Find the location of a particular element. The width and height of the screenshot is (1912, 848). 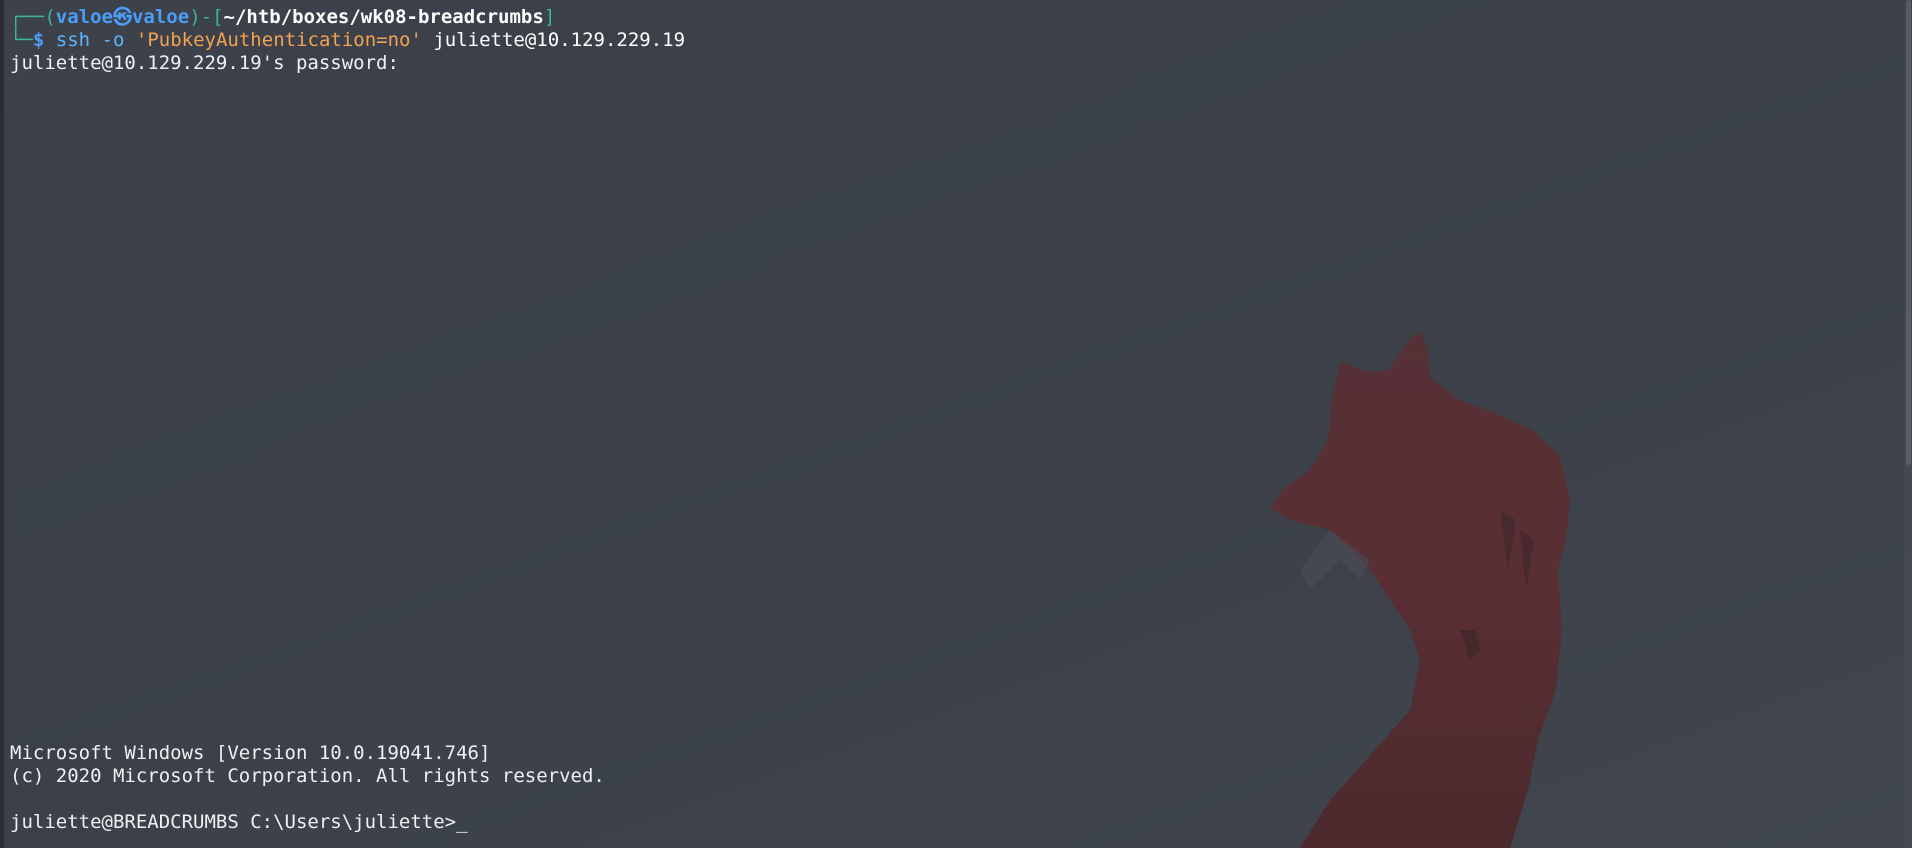

fox-wallpaper-icon is located at coordinates (1420, 590).